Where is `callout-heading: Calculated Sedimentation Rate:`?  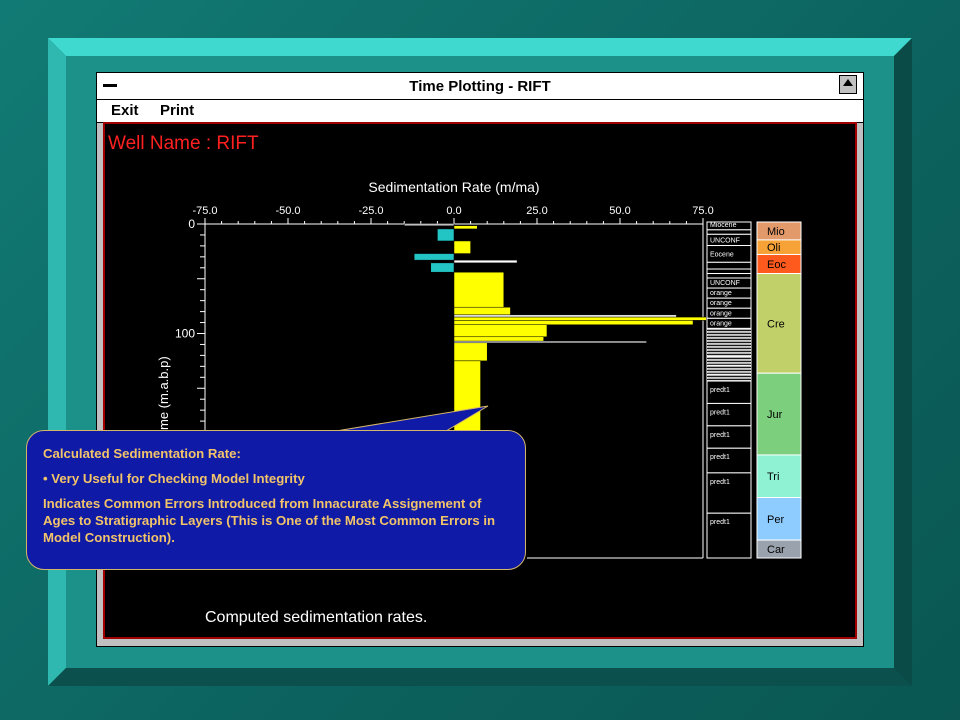
callout-heading: Calculated Sedimentation Rate: is located at coordinates (142, 453).